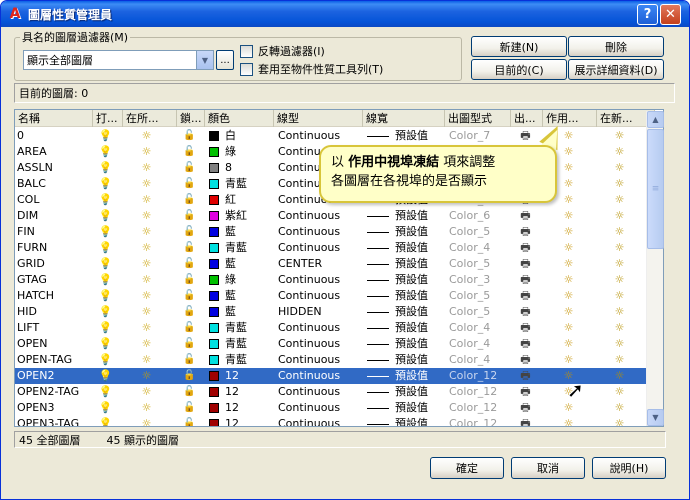  Describe the element at coordinates (519, 69) in the screenshot. I see `current-button: 目前的(C)` at that location.